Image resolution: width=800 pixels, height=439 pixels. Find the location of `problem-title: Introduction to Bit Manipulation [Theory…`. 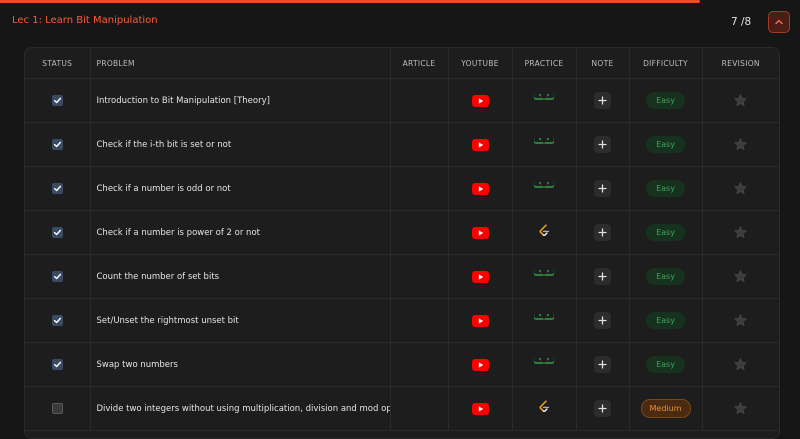

problem-title: Introduction to Bit Manipulation [Theory… is located at coordinates (183, 101).